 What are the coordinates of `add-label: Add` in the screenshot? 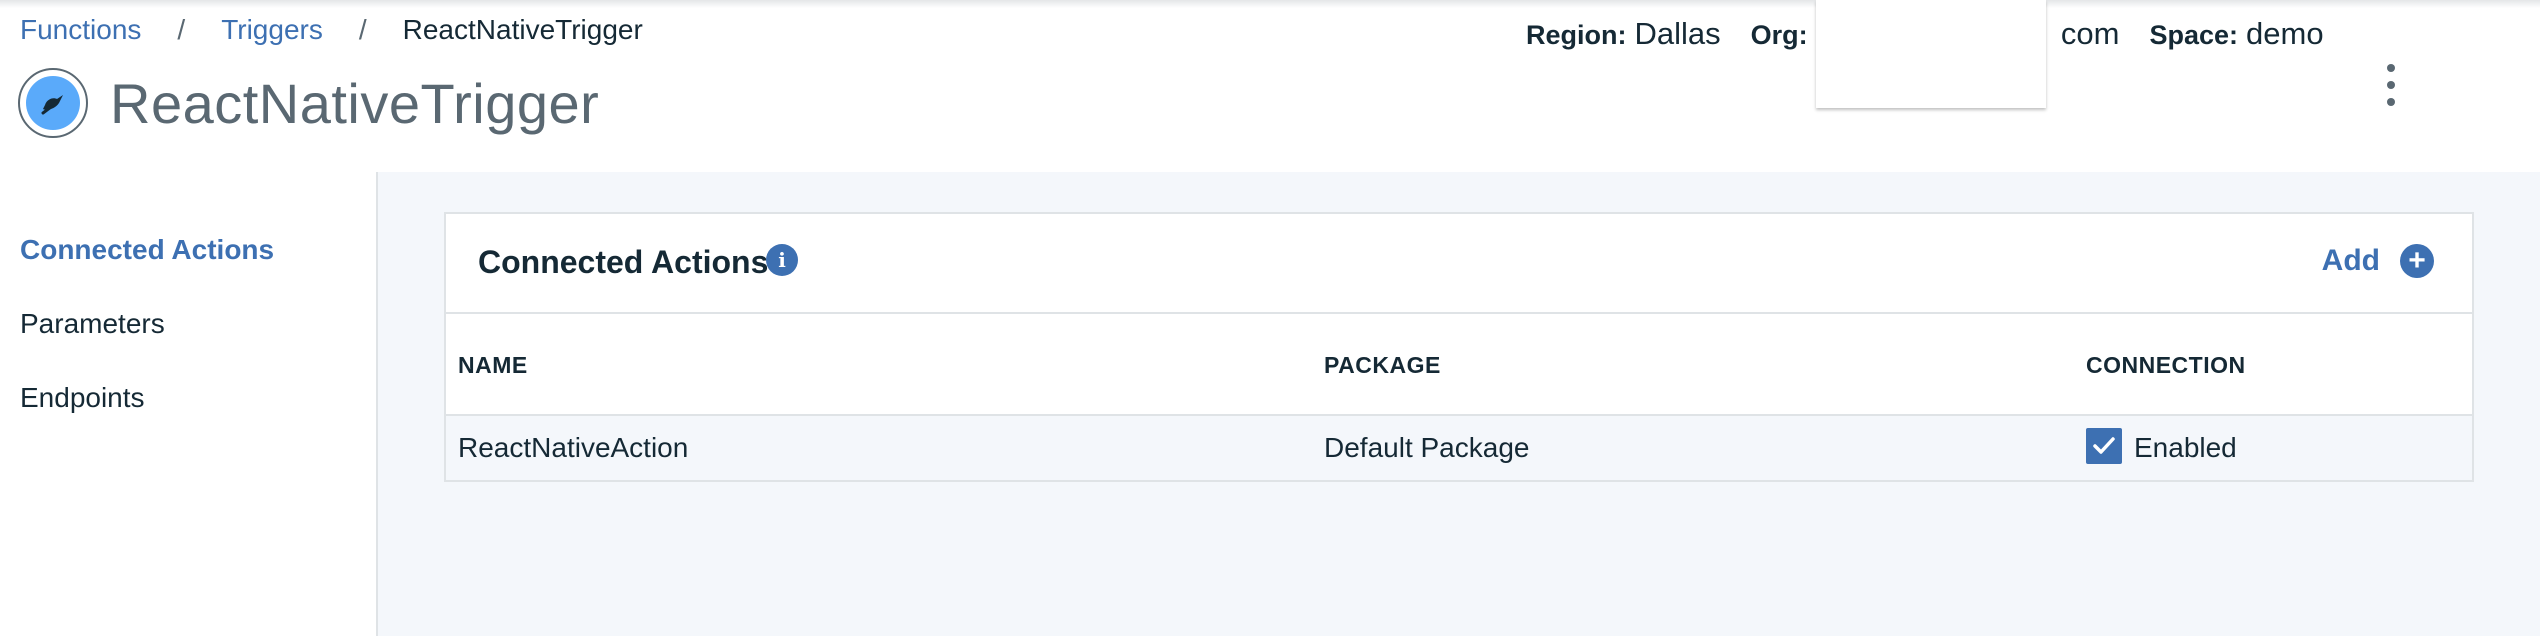 It's located at (2350, 260).